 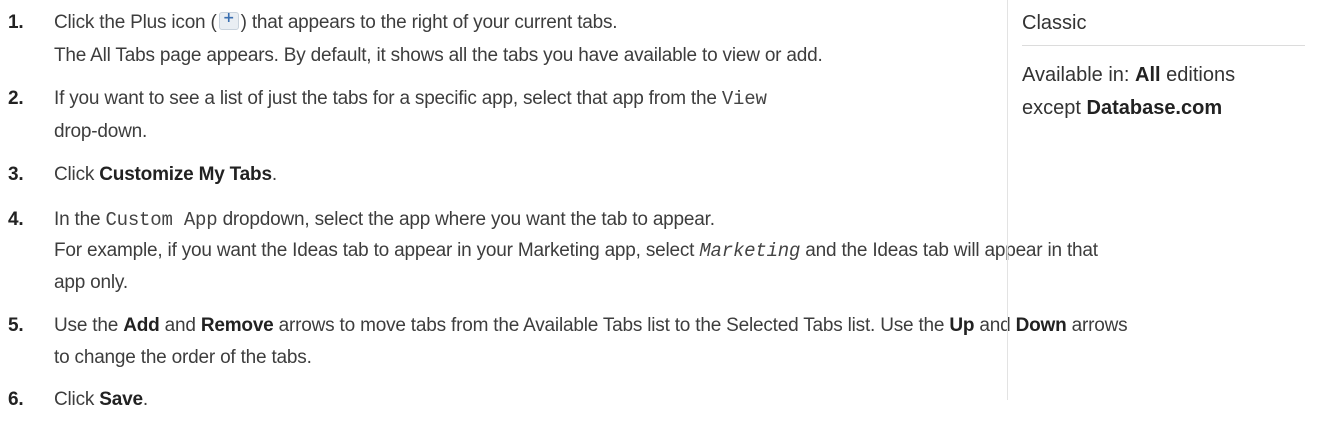 What do you see at coordinates (1054, 23) in the screenshot?
I see `sidebar-heading: Classic` at bounding box center [1054, 23].